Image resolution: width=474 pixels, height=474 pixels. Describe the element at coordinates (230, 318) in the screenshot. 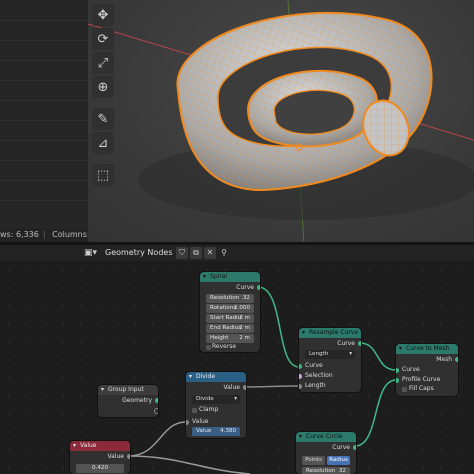

I see `start-radius-field: Start Radiu 3 m` at that location.